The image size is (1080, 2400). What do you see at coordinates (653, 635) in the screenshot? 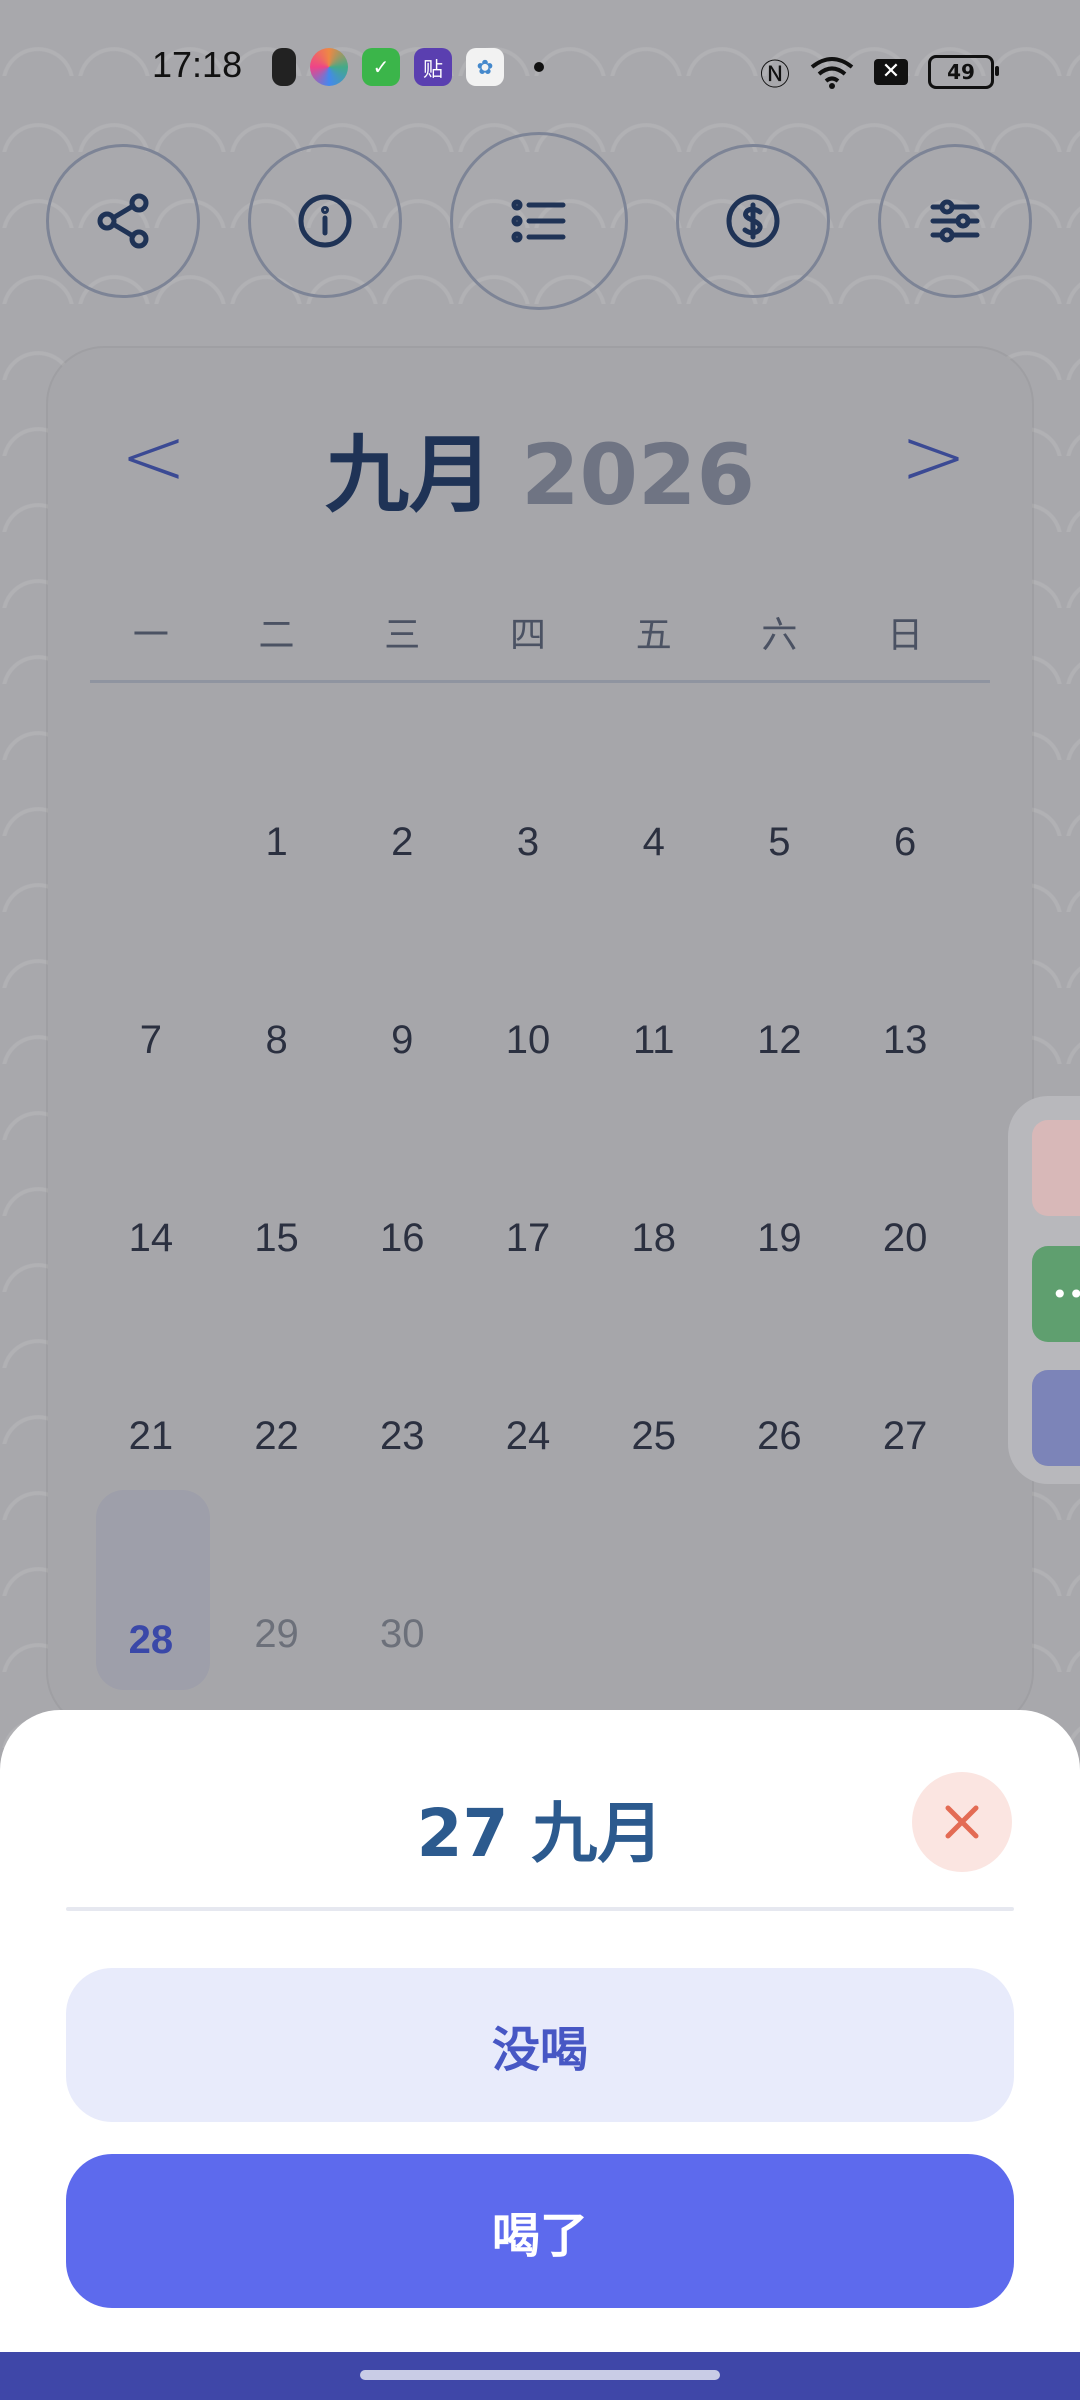
I see `weekday-label: 五` at bounding box center [653, 635].